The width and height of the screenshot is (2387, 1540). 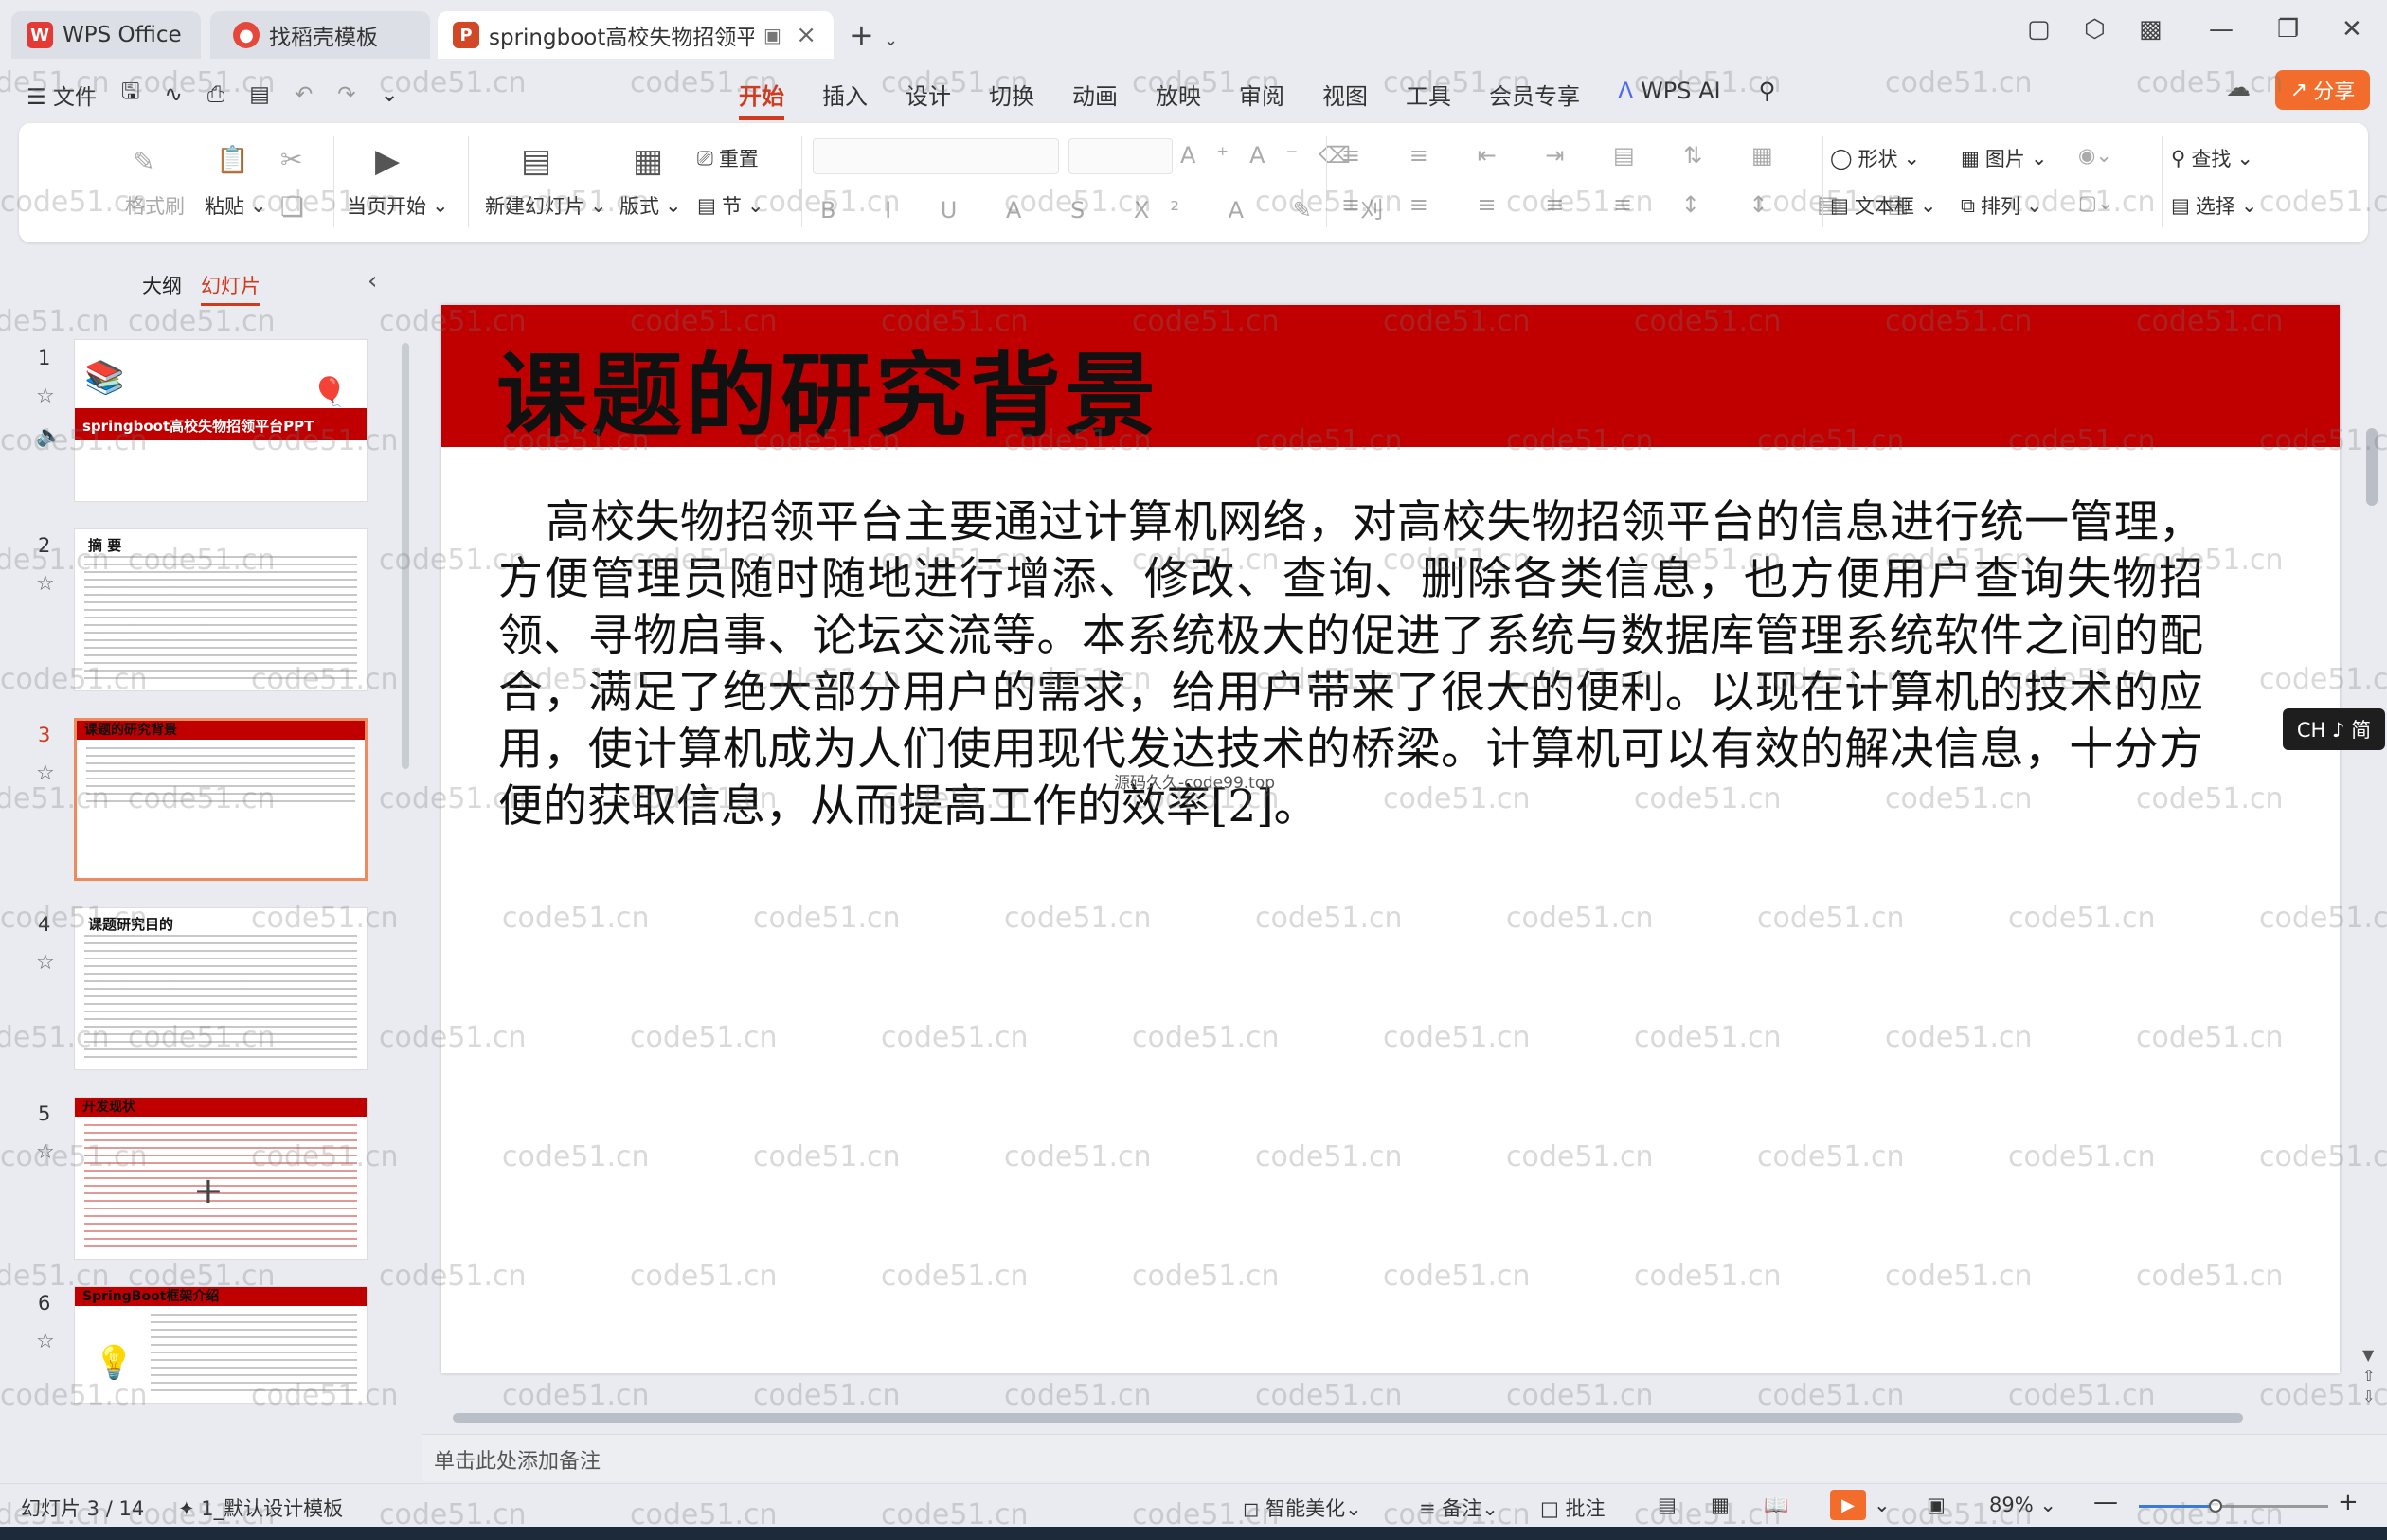 I want to click on font-format-tools: B I U A S X² A ✎ 刈, so click(x=1112, y=207).